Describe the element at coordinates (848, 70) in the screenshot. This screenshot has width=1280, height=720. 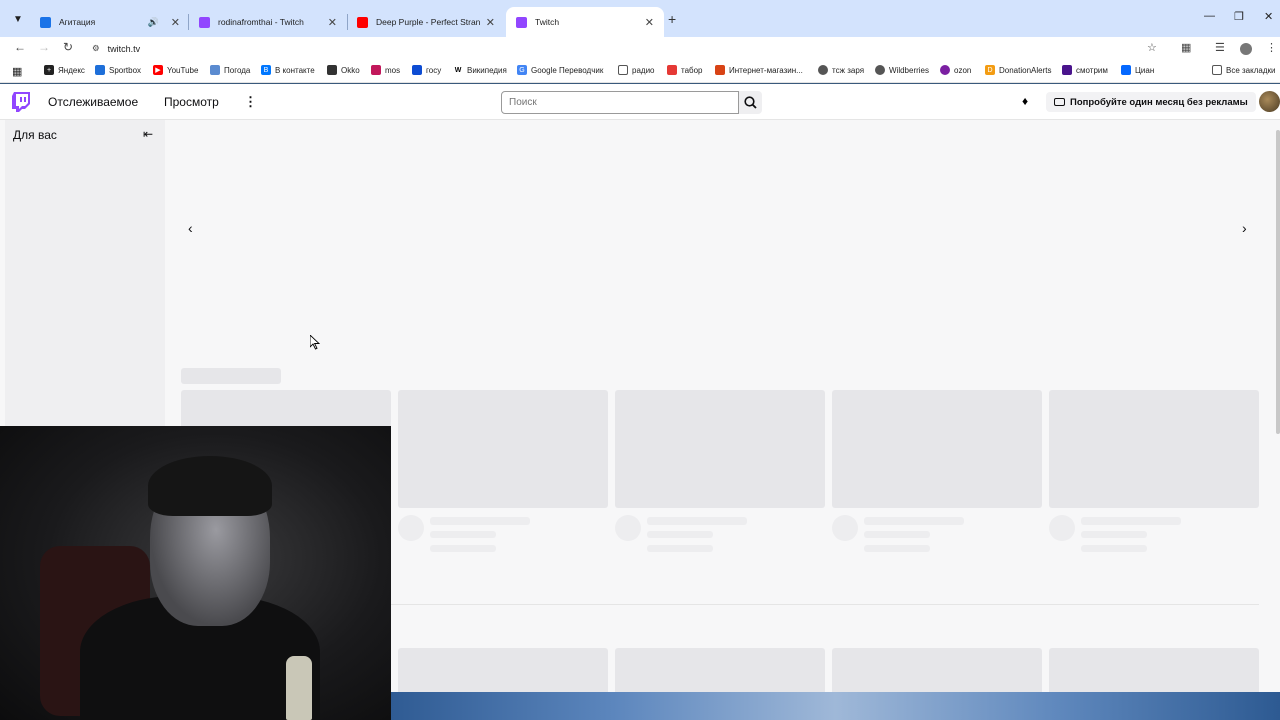
I see `bookmark-label: тсж заря` at that location.